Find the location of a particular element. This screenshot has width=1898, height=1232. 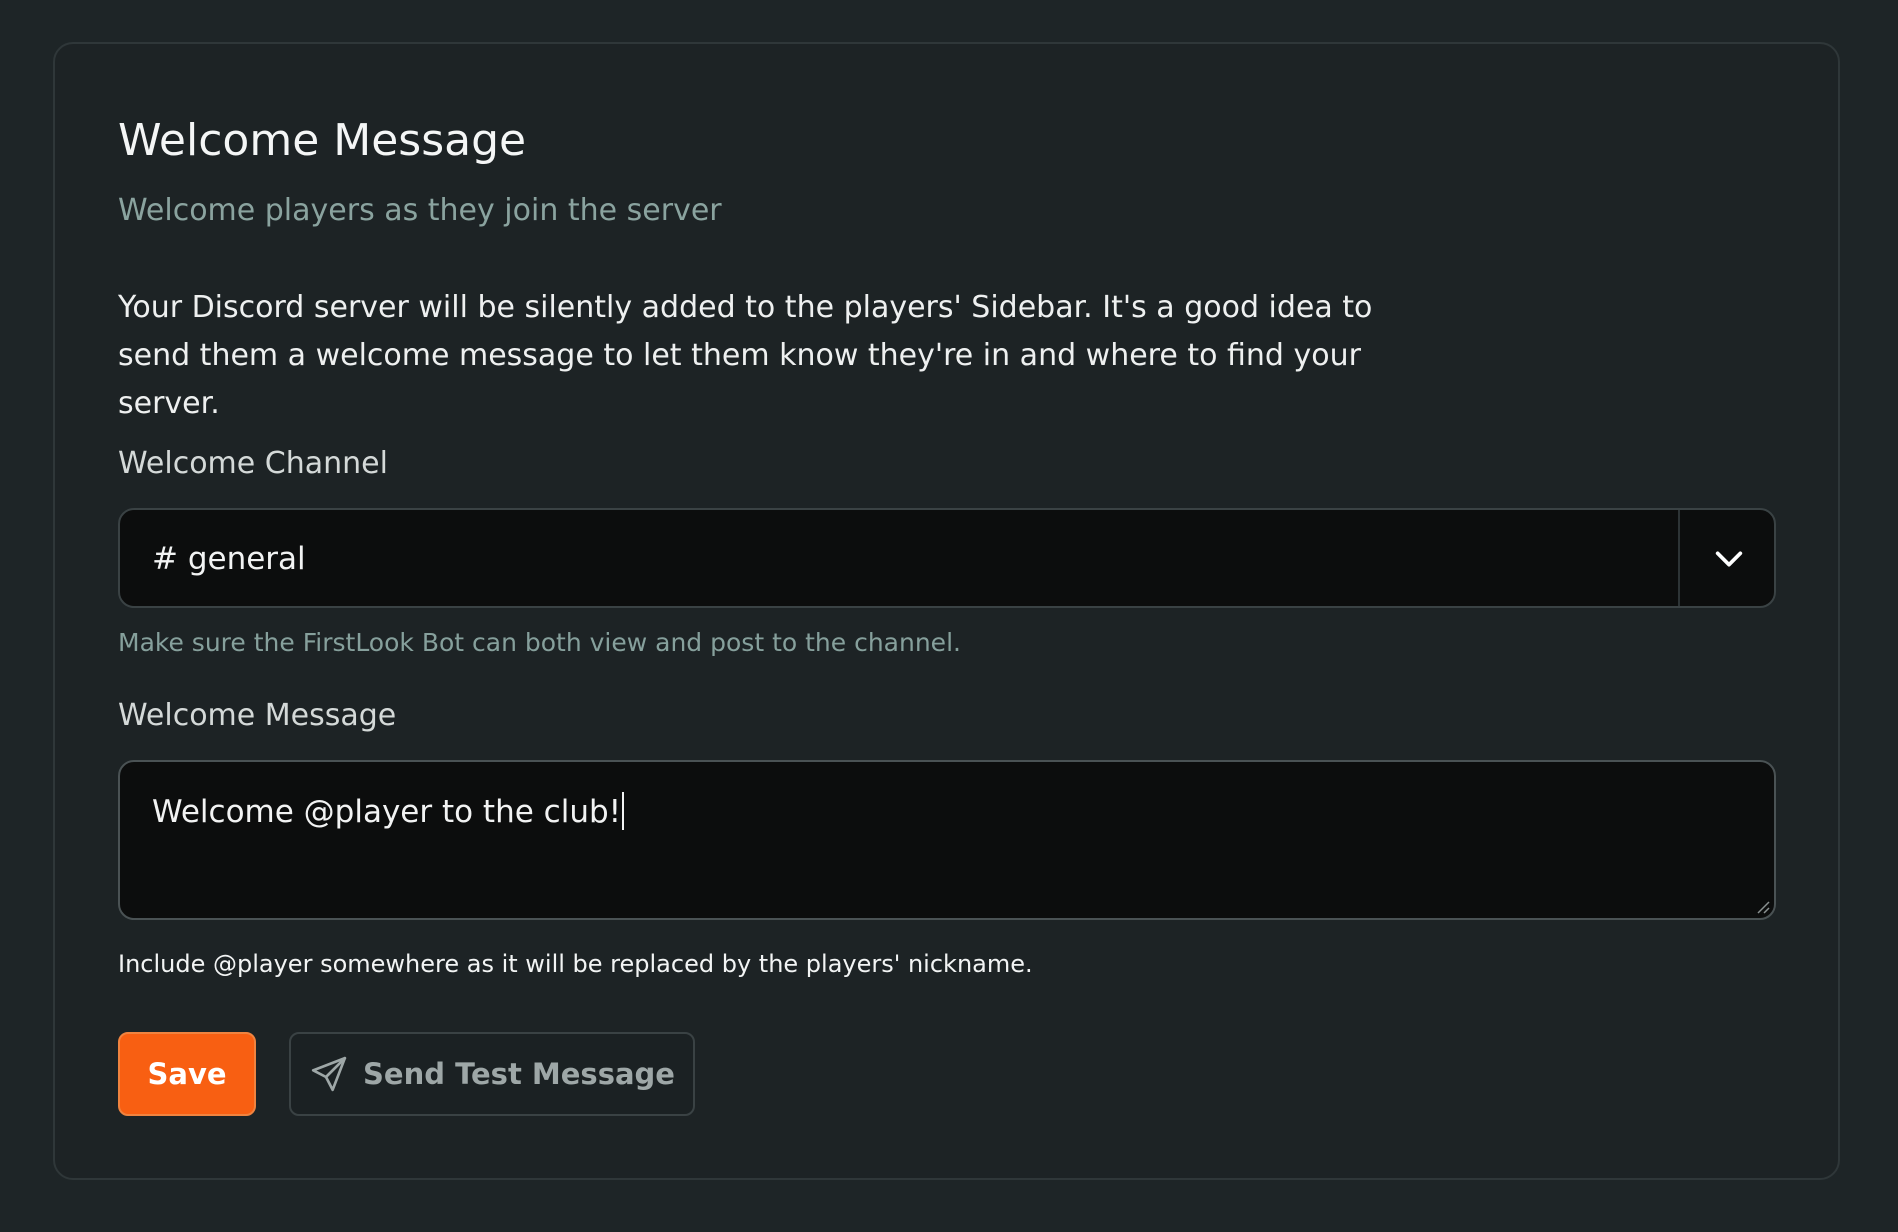

send-test-message-label: Send Test Message is located at coordinates (519, 1074).